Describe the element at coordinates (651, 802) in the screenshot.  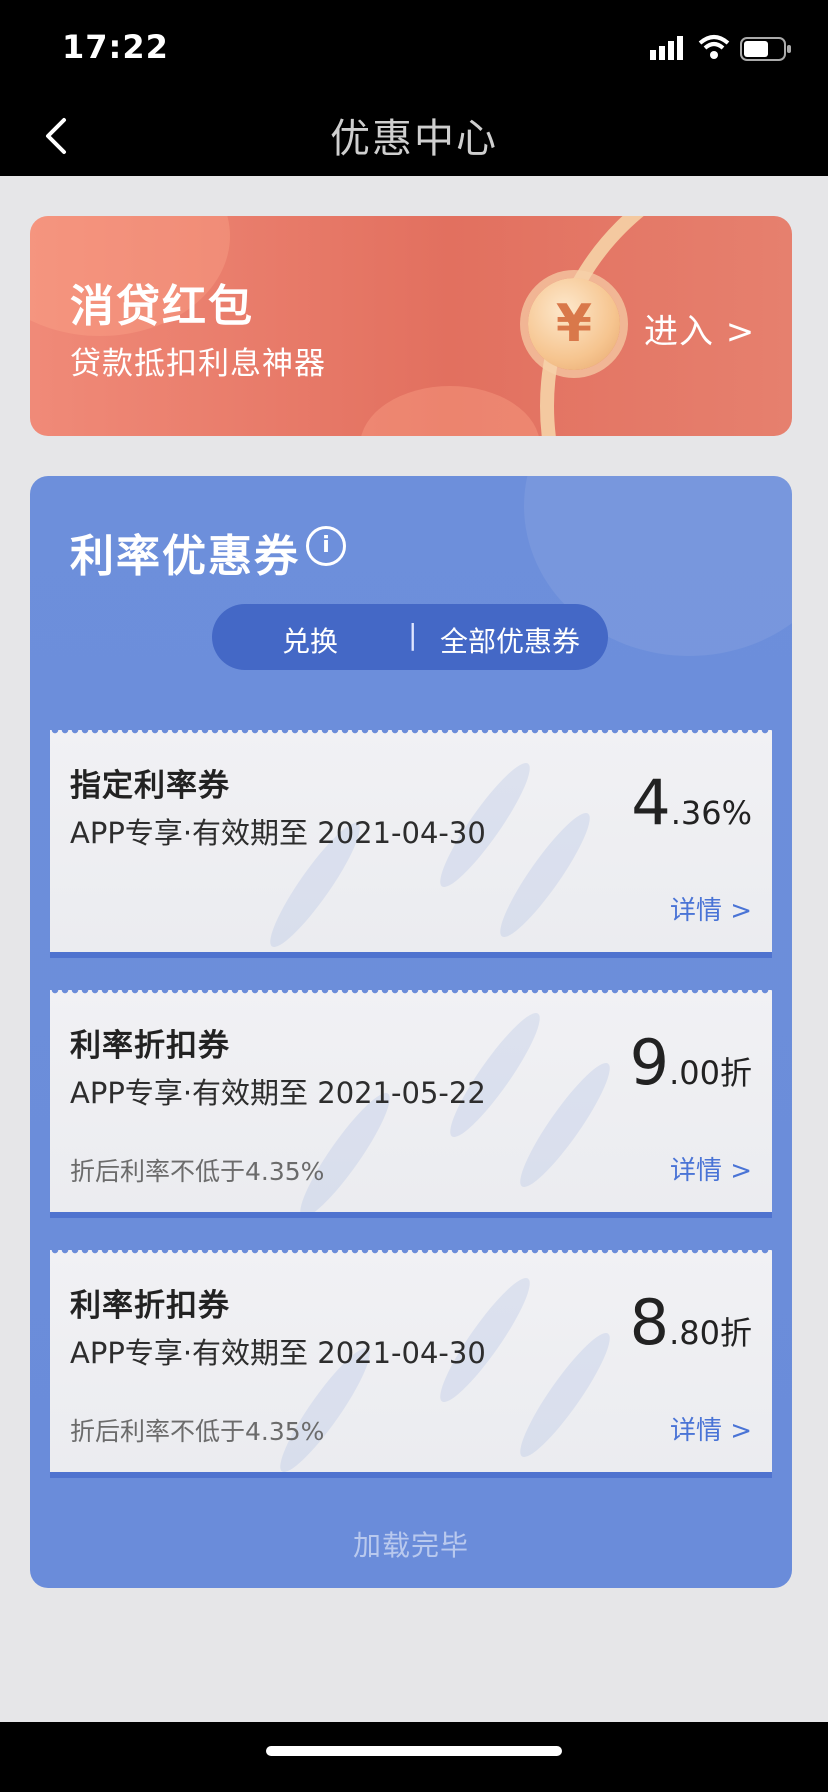
I see `coupon-value-integer: 4` at that location.